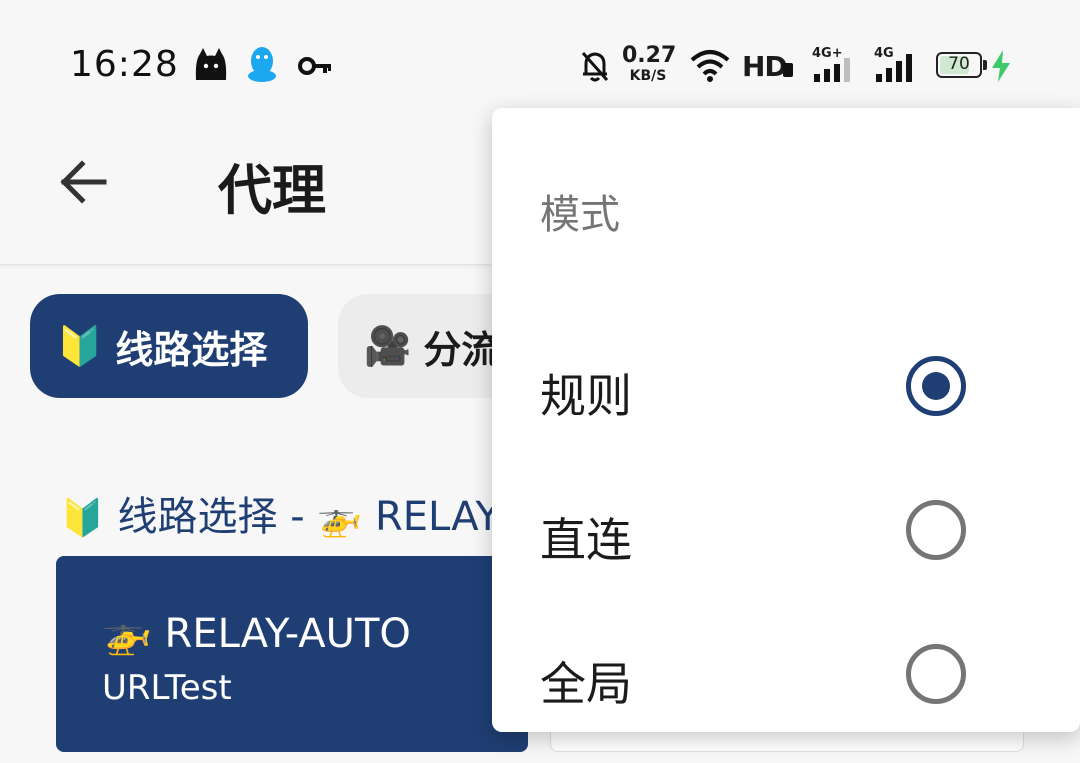 The height and width of the screenshot is (763, 1080). Describe the element at coordinates (217, 517) in the screenshot. I see `section-title: 线路选择 -` at that location.